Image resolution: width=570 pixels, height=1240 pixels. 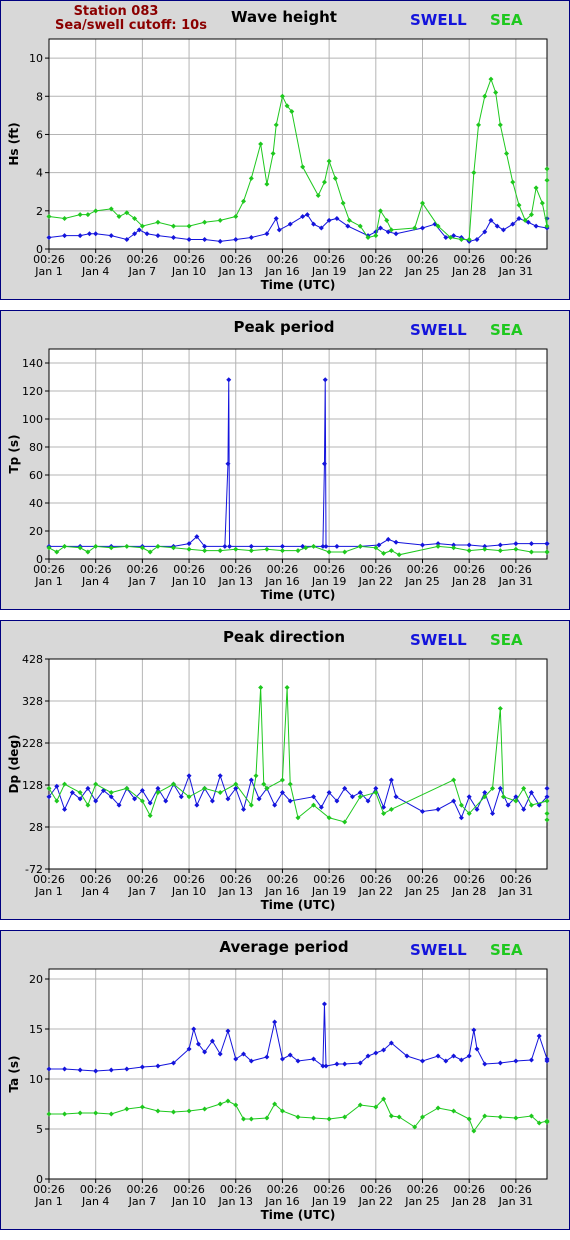 What do you see at coordinates (36, 1029) in the screenshot?
I see `y-tick-label: 15` at bounding box center [36, 1029].